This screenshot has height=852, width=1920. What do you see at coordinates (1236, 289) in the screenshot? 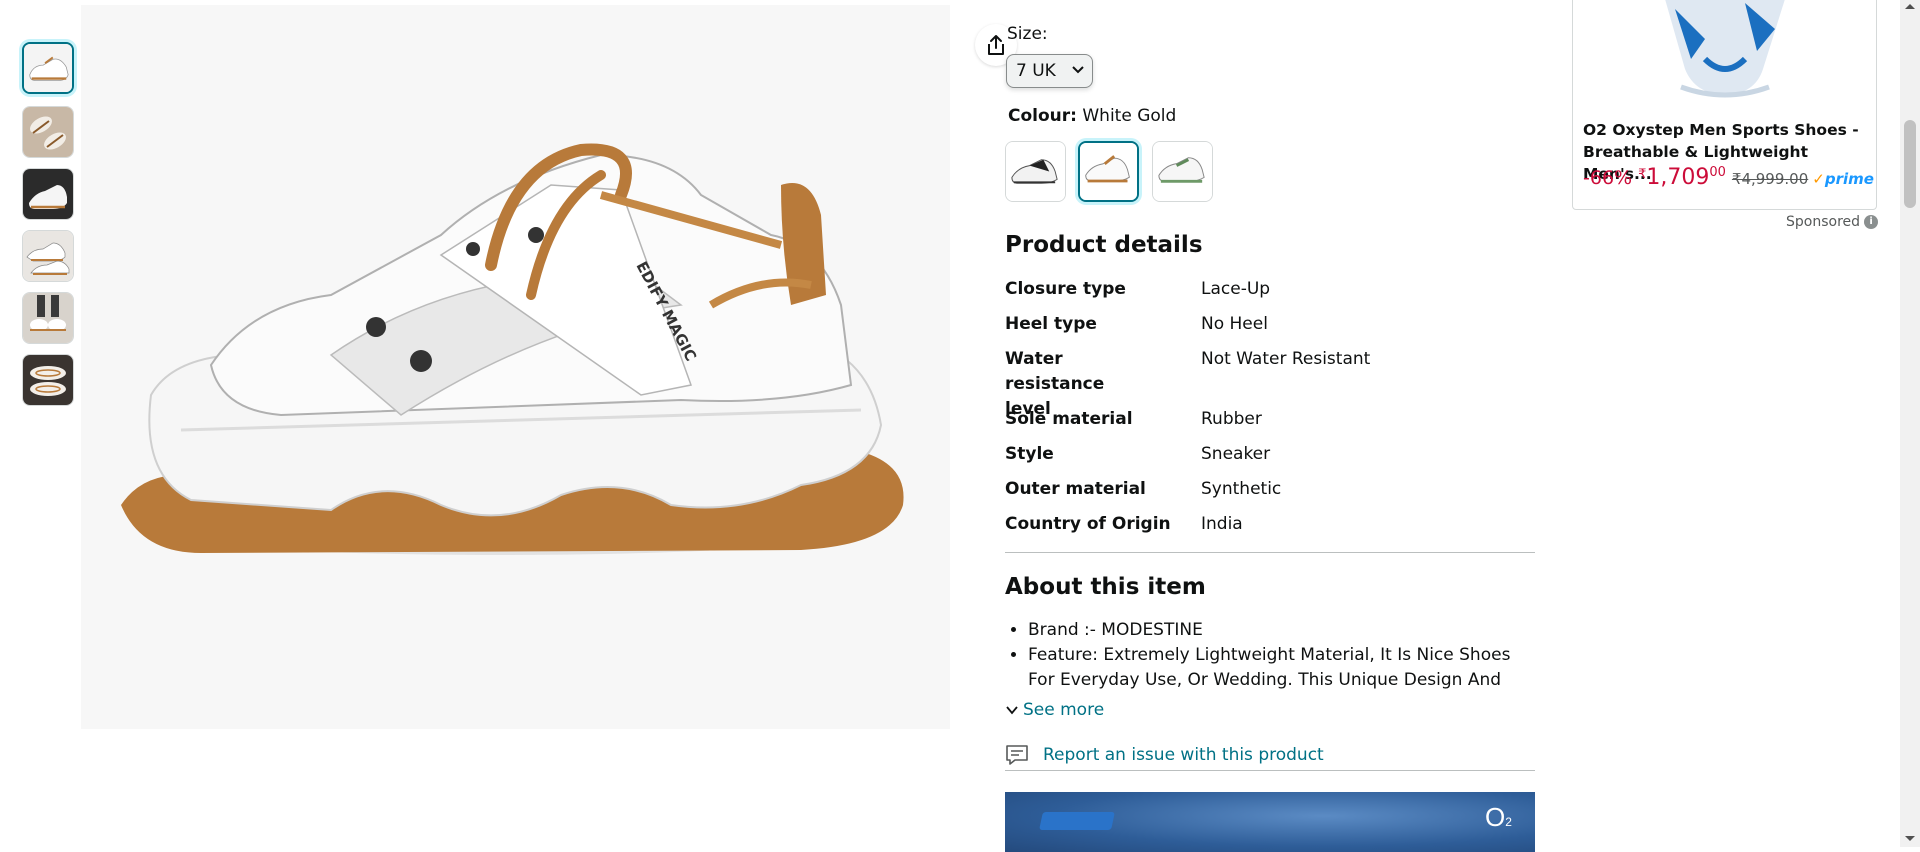
I see `detail-value: Lace-Up` at bounding box center [1236, 289].